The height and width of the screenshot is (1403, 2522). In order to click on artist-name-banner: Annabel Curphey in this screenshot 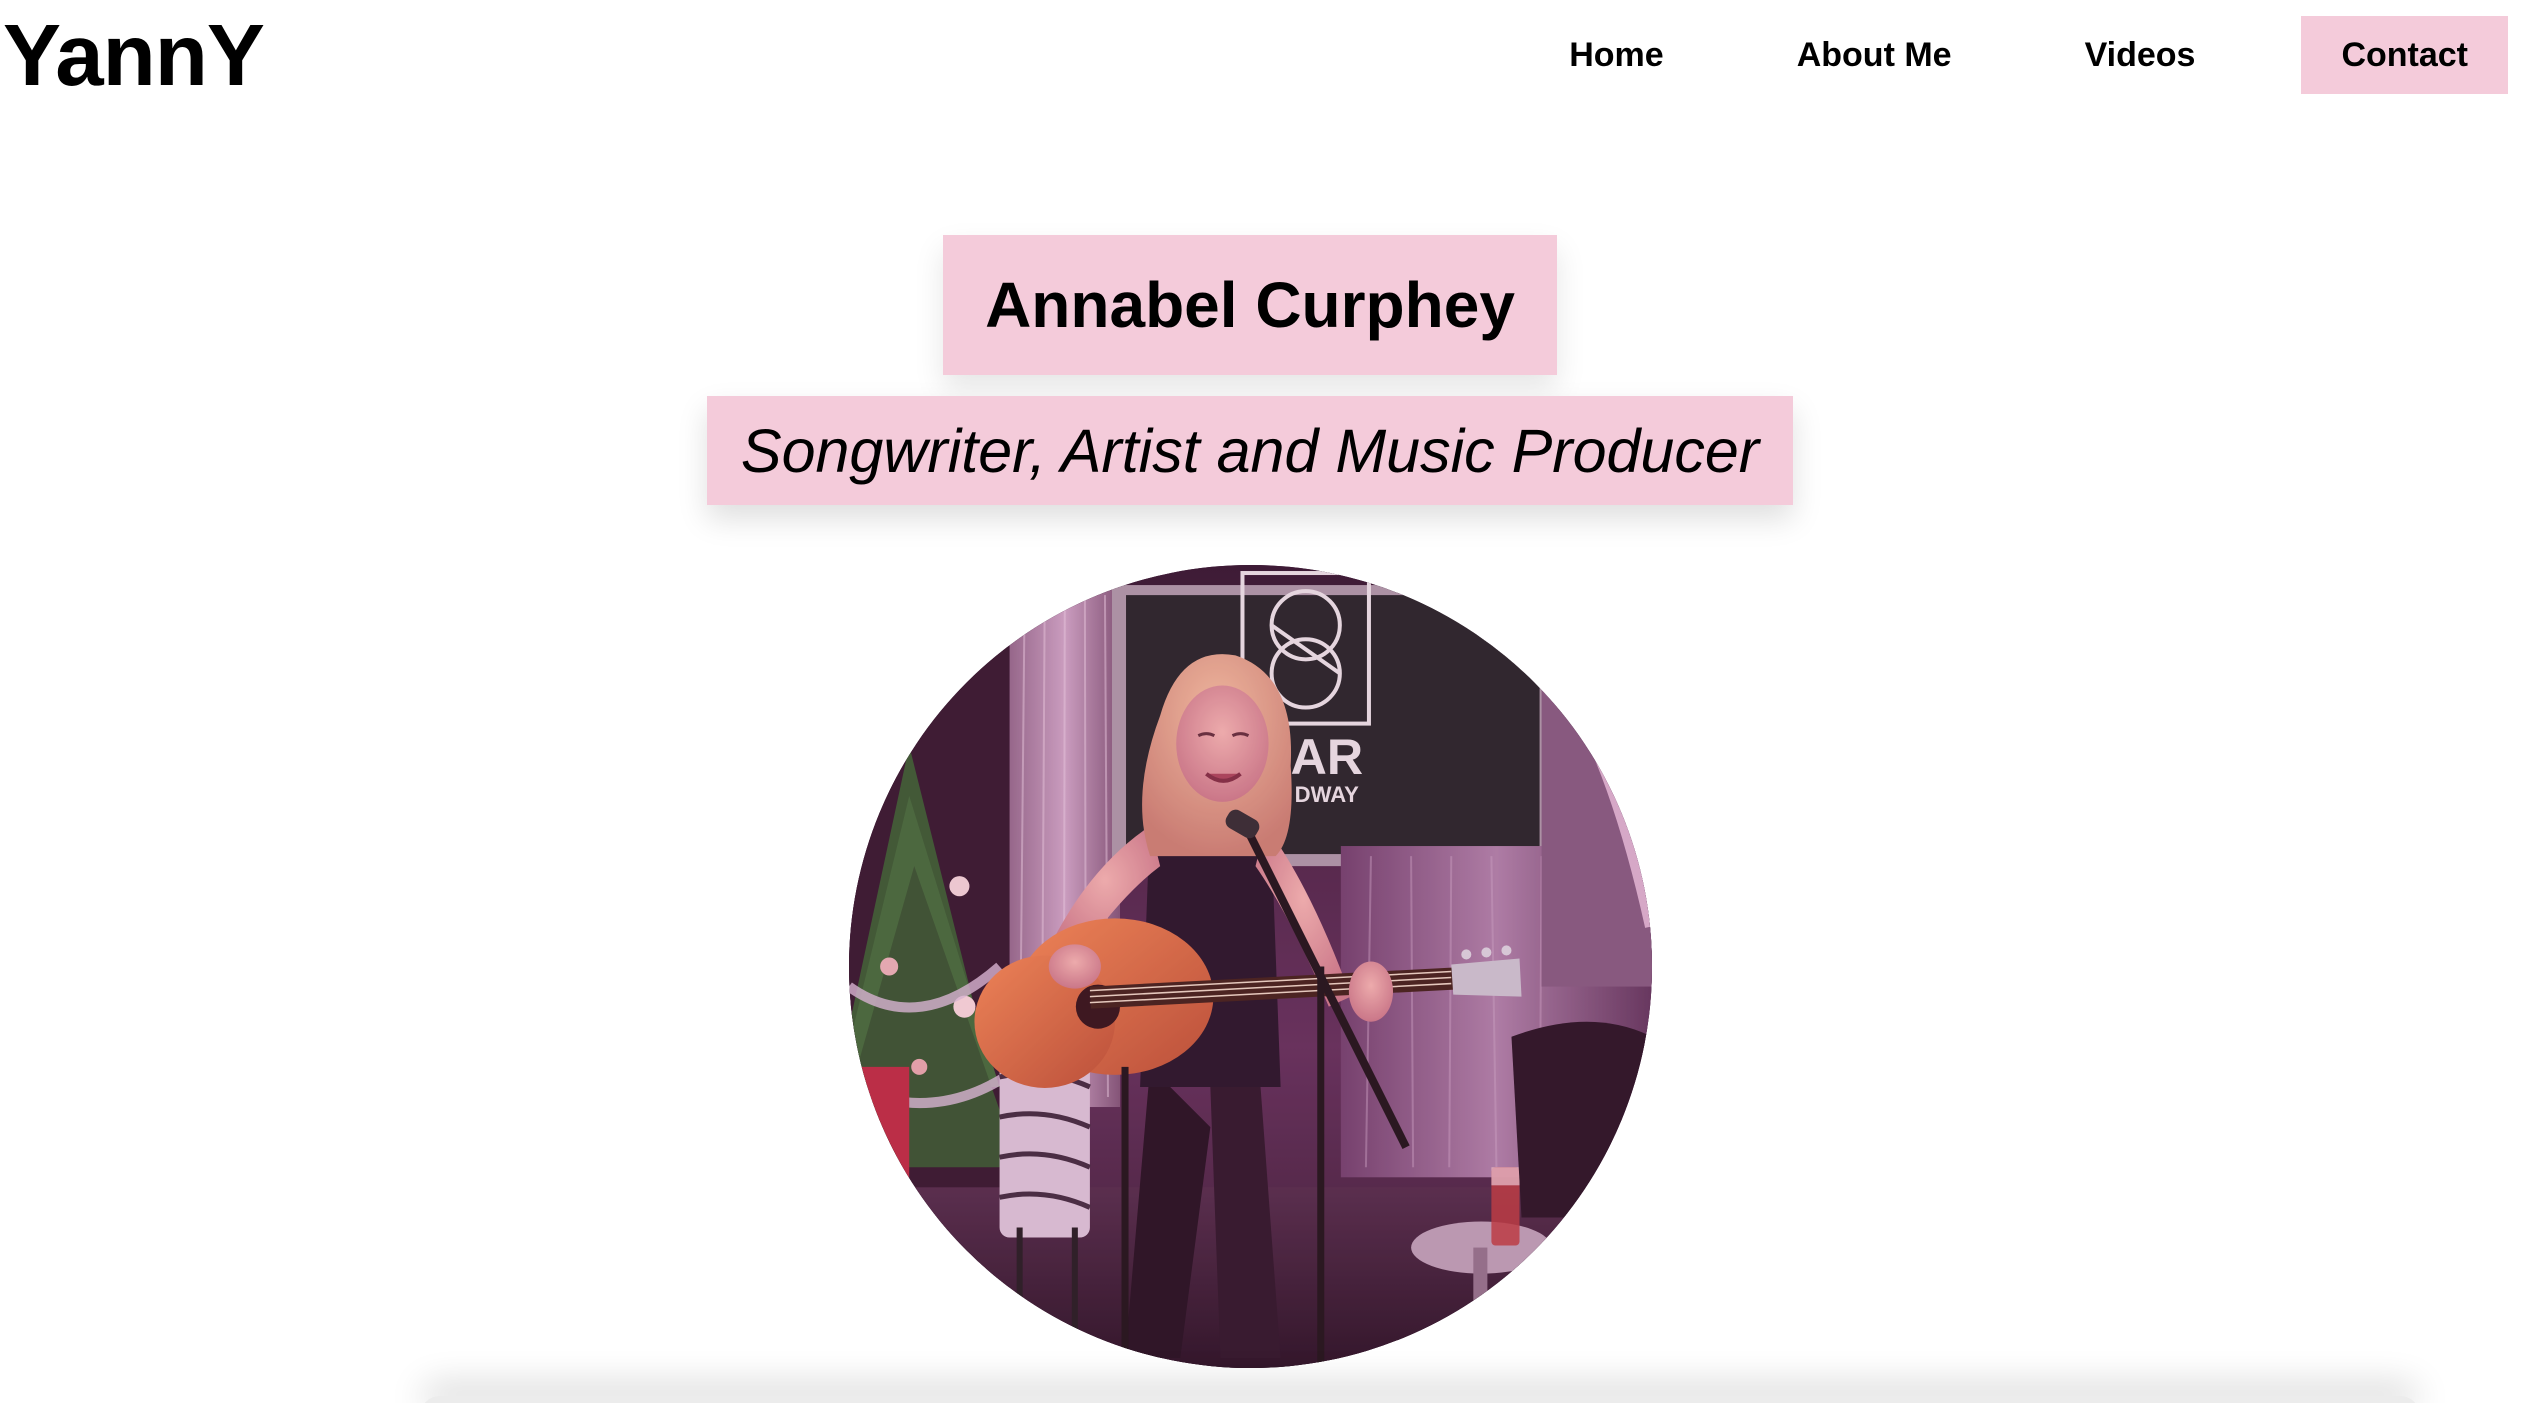, I will do `click(1250, 305)`.